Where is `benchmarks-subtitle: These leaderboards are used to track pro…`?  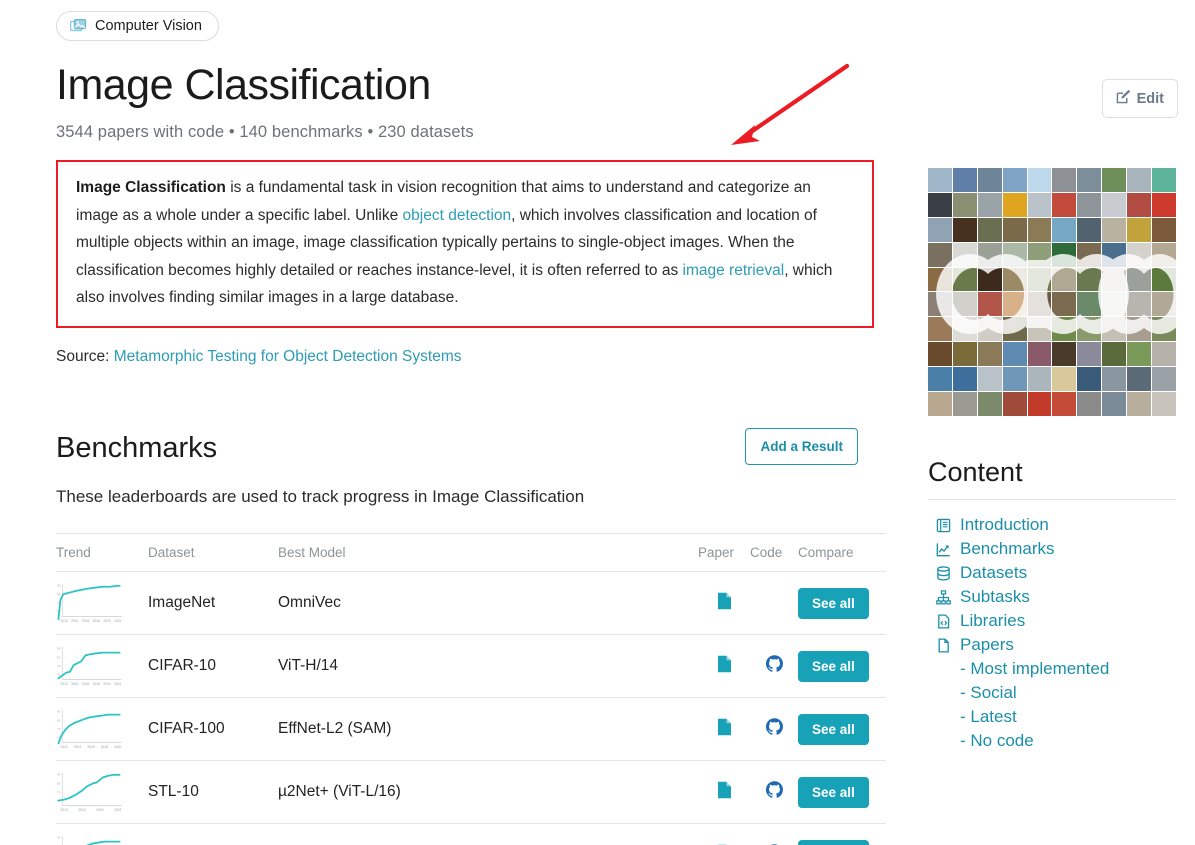
benchmarks-subtitle: These leaderboards are used to track pro… is located at coordinates (320, 497).